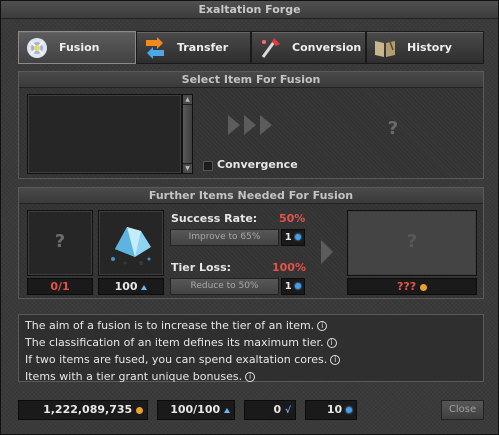 This screenshot has width=499, height=435. Describe the element at coordinates (131, 246) in the screenshot. I see `exaltation-core-crystal-icon` at that location.